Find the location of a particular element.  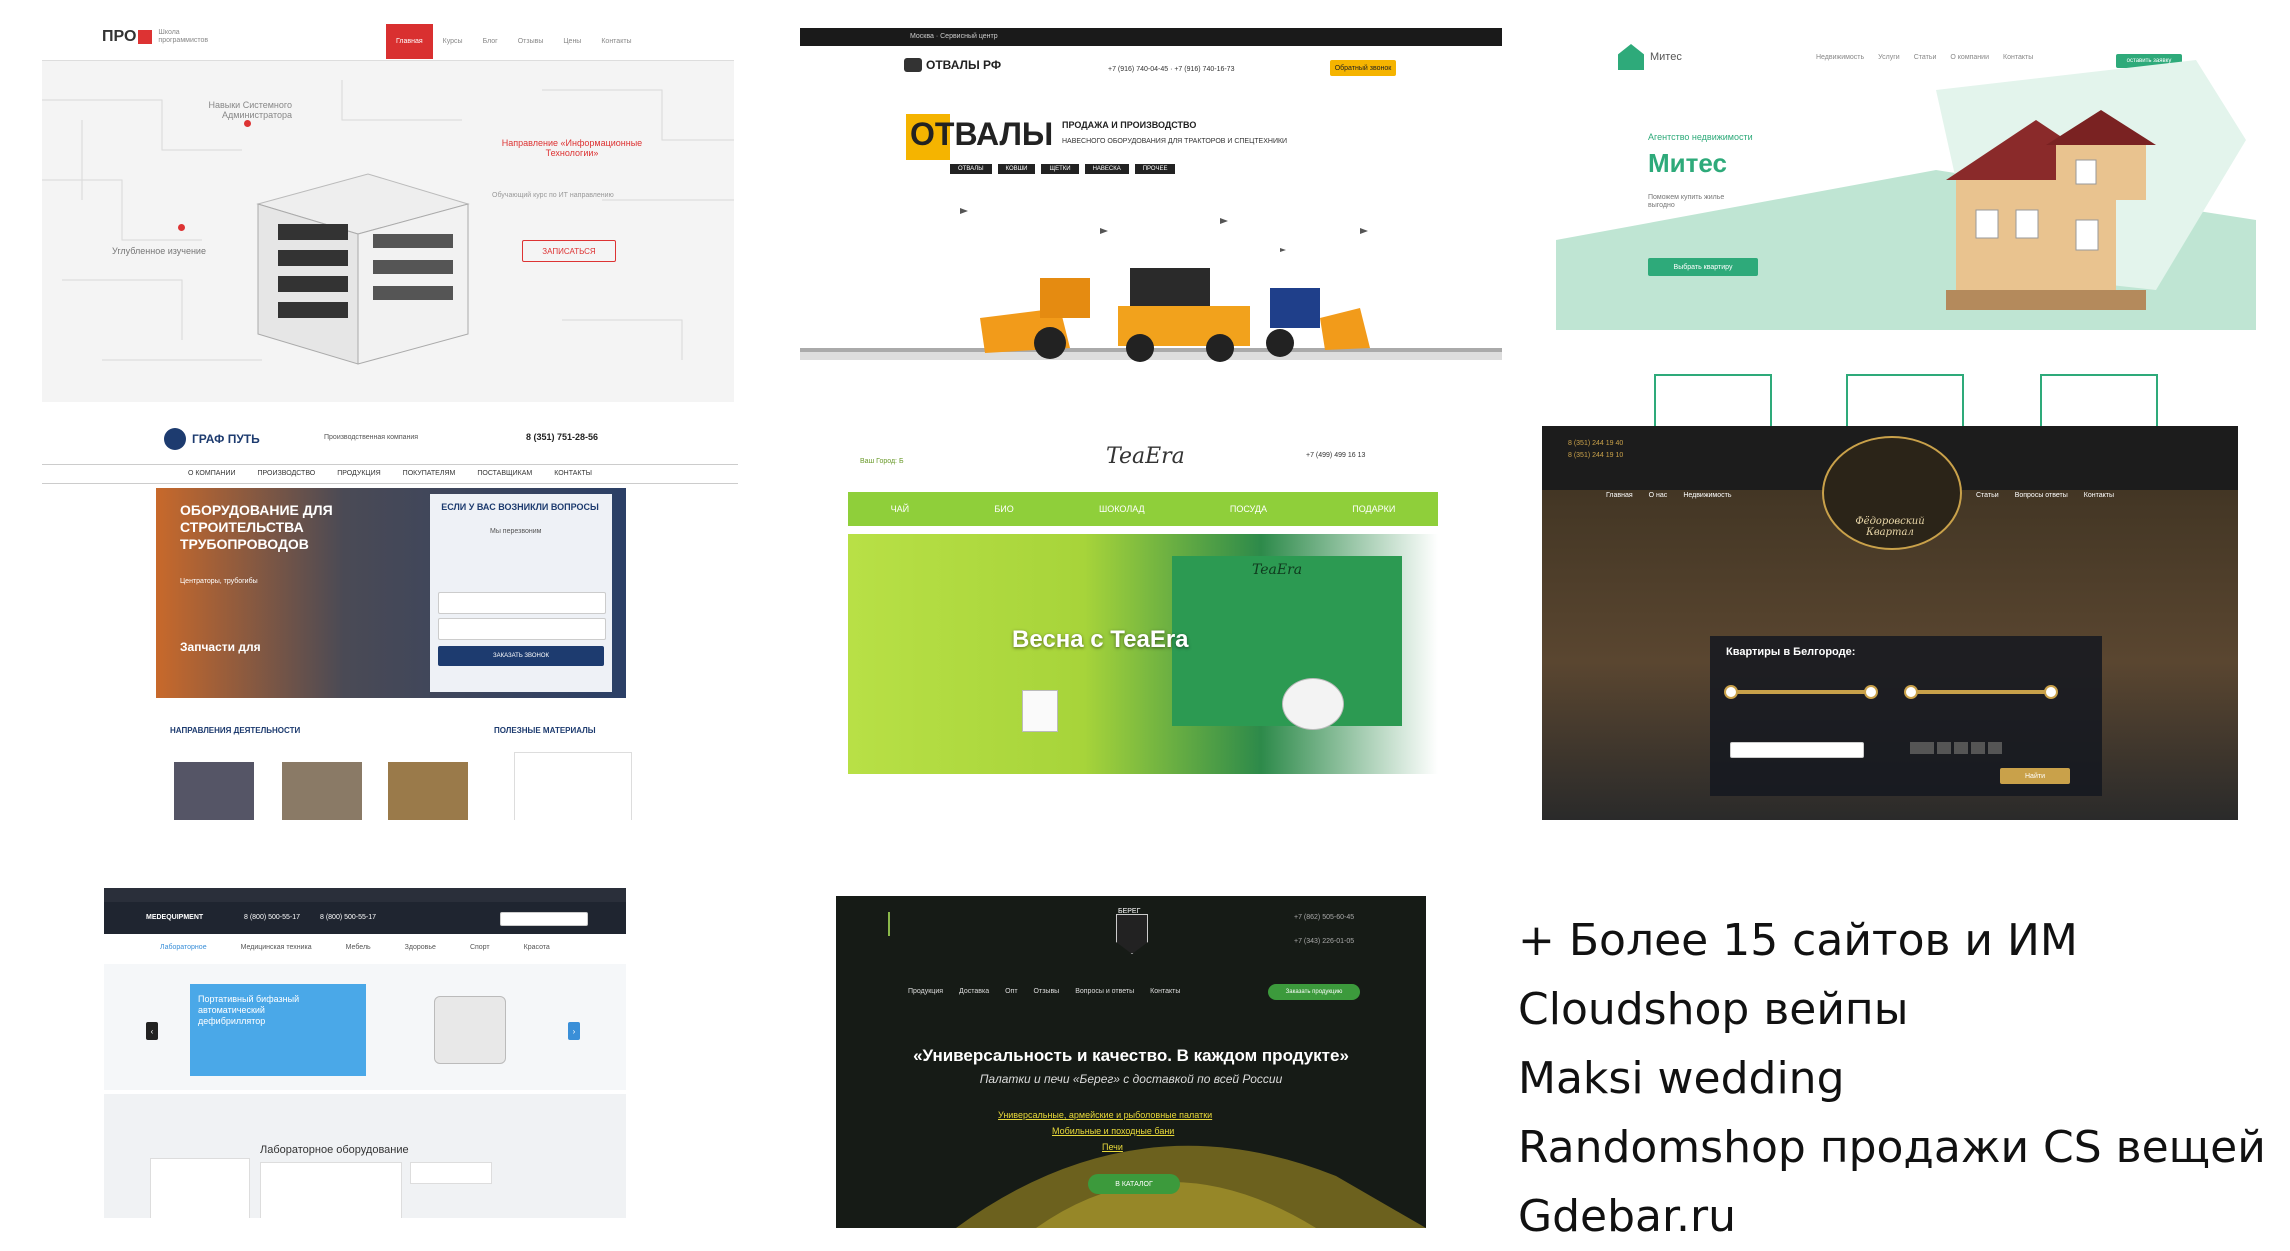

otvaly-callback-button: Обратный звонок is located at coordinates (1363, 68).